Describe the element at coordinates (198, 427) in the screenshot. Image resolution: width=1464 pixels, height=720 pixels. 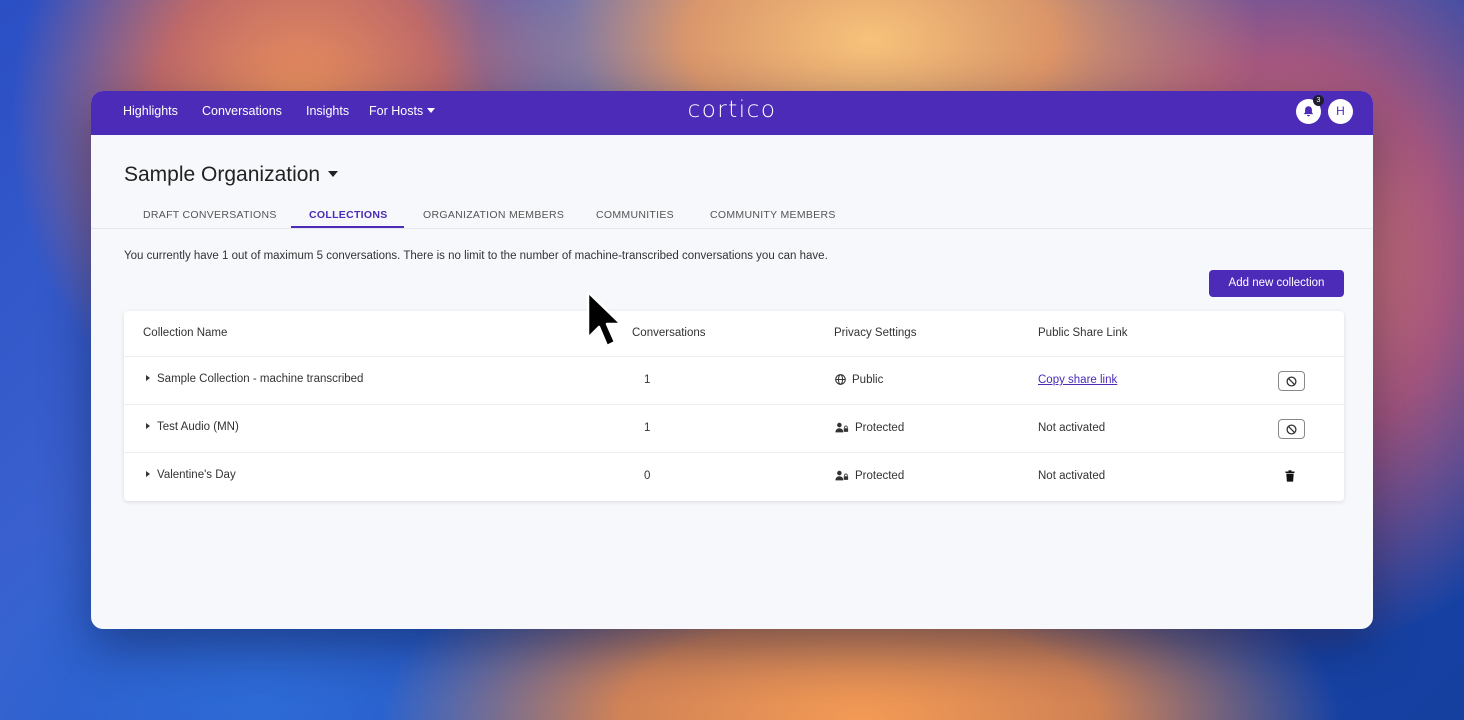
I see `collection-name: Test Audio (MN)` at that location.